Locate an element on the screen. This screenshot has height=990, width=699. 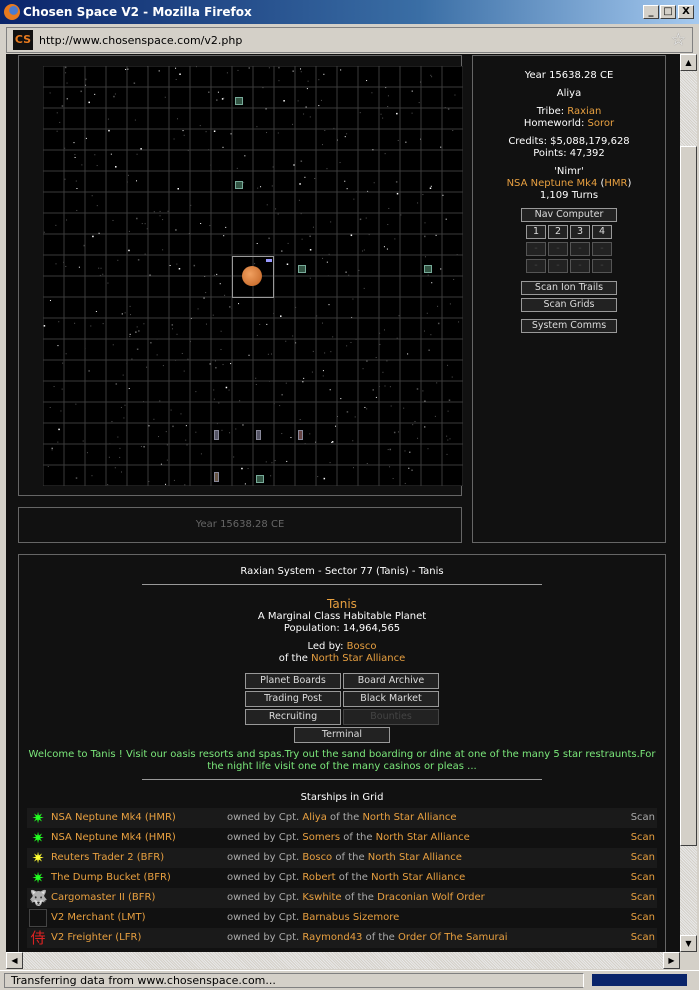
faction-link: Order Of The Samurai is located at coordinates (453, 937).